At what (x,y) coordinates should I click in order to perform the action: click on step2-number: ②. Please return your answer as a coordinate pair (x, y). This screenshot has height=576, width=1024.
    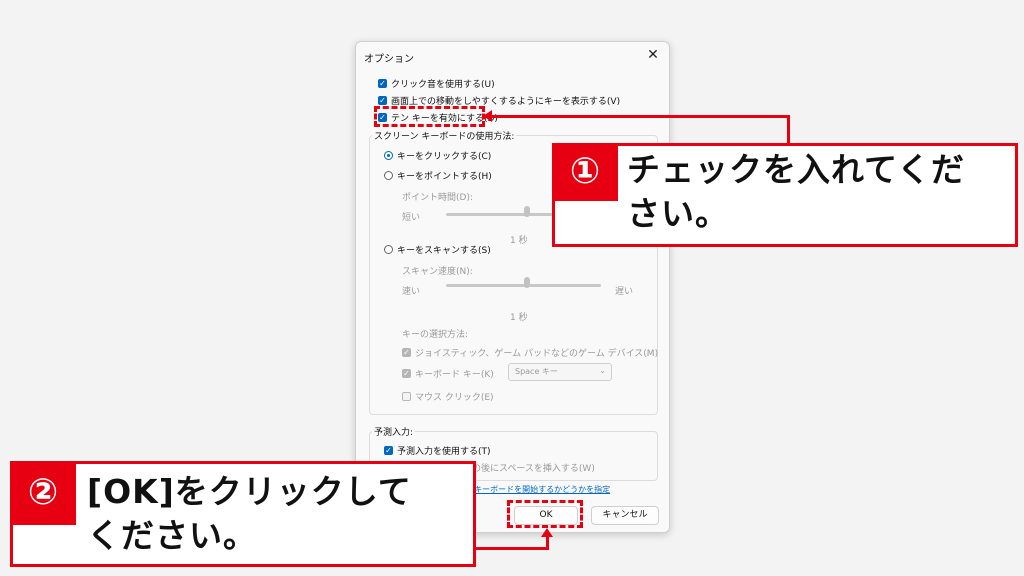
    Looking at the image, I should click on (43, 493).